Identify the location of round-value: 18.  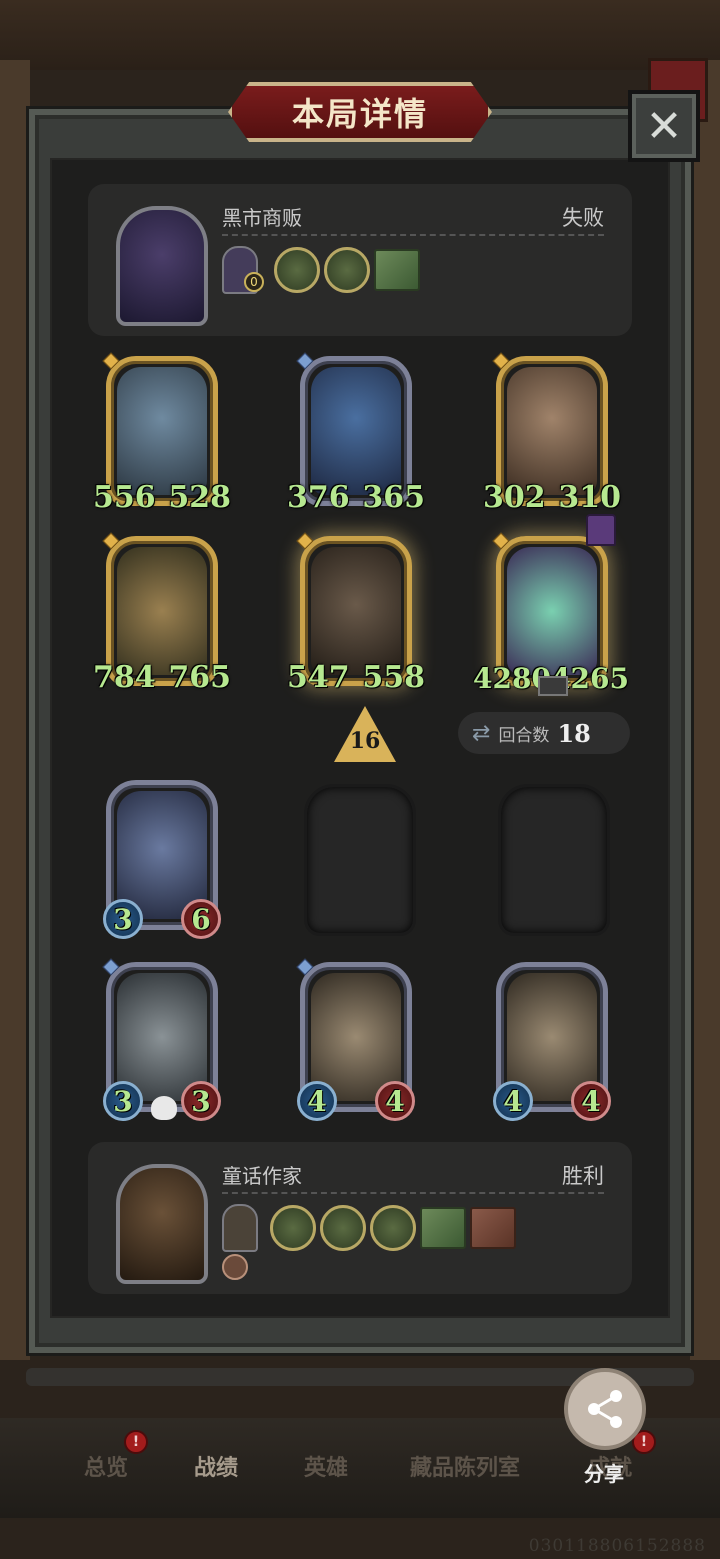
(574, 733).